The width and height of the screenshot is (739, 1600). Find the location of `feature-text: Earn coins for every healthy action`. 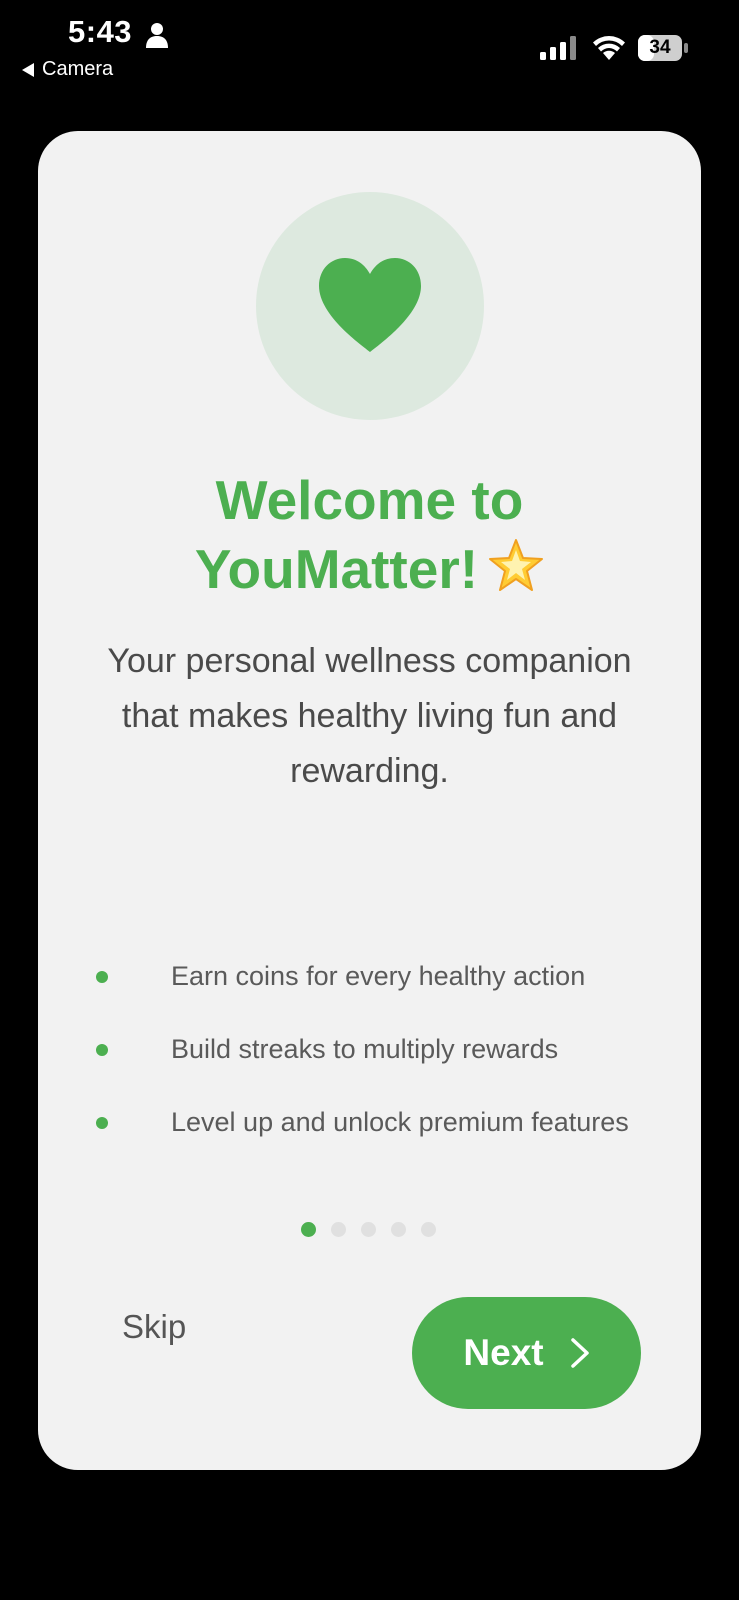

feature-text: Earn coins for every healthy action is located at coordinates (378, 976).